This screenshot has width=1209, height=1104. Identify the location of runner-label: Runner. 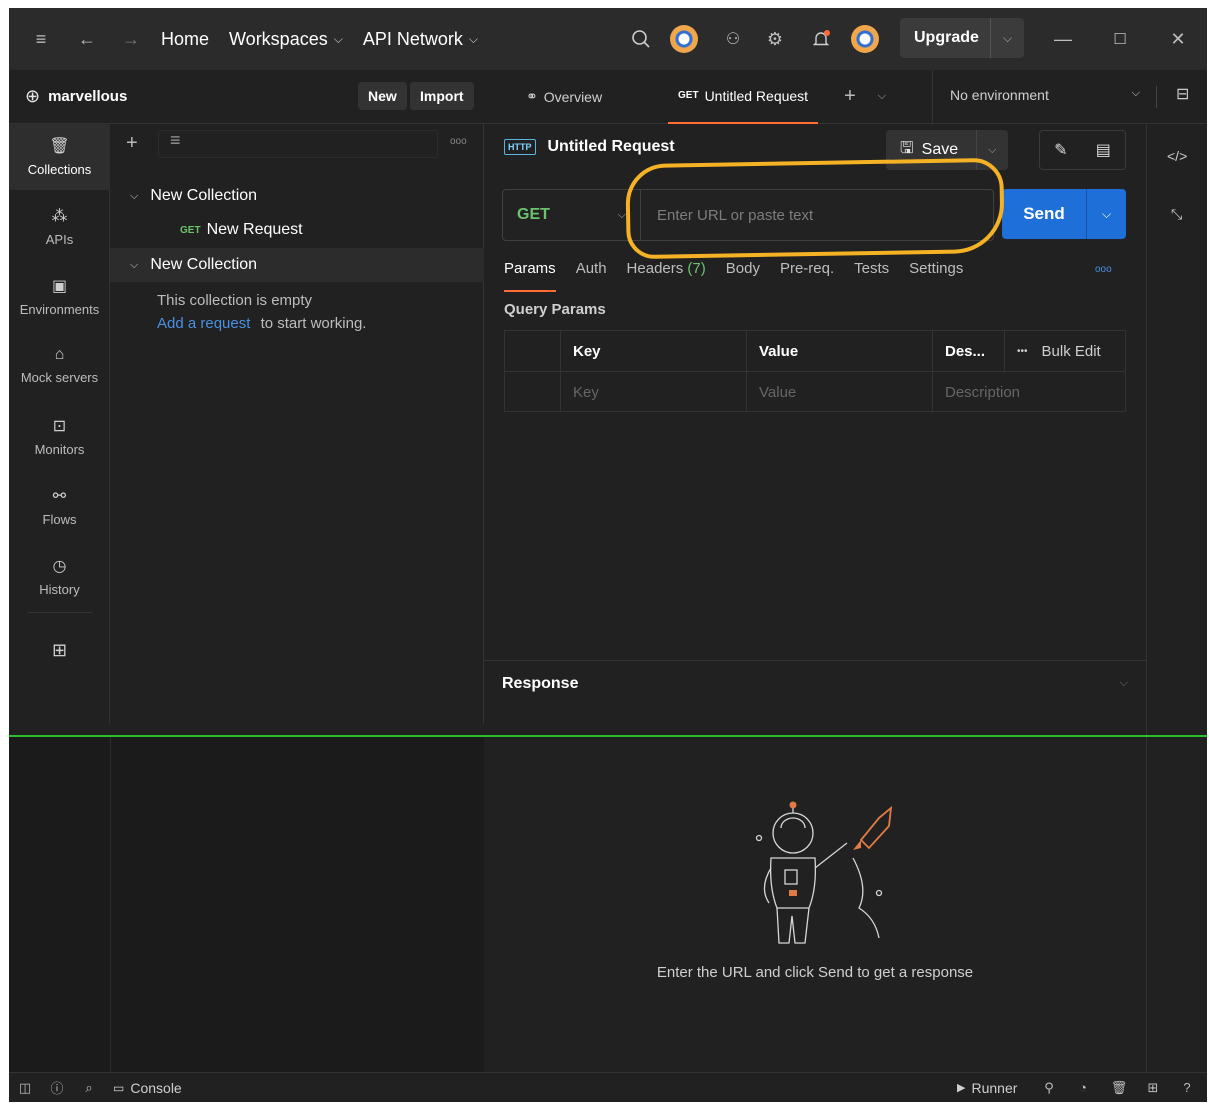
(994, 1087).